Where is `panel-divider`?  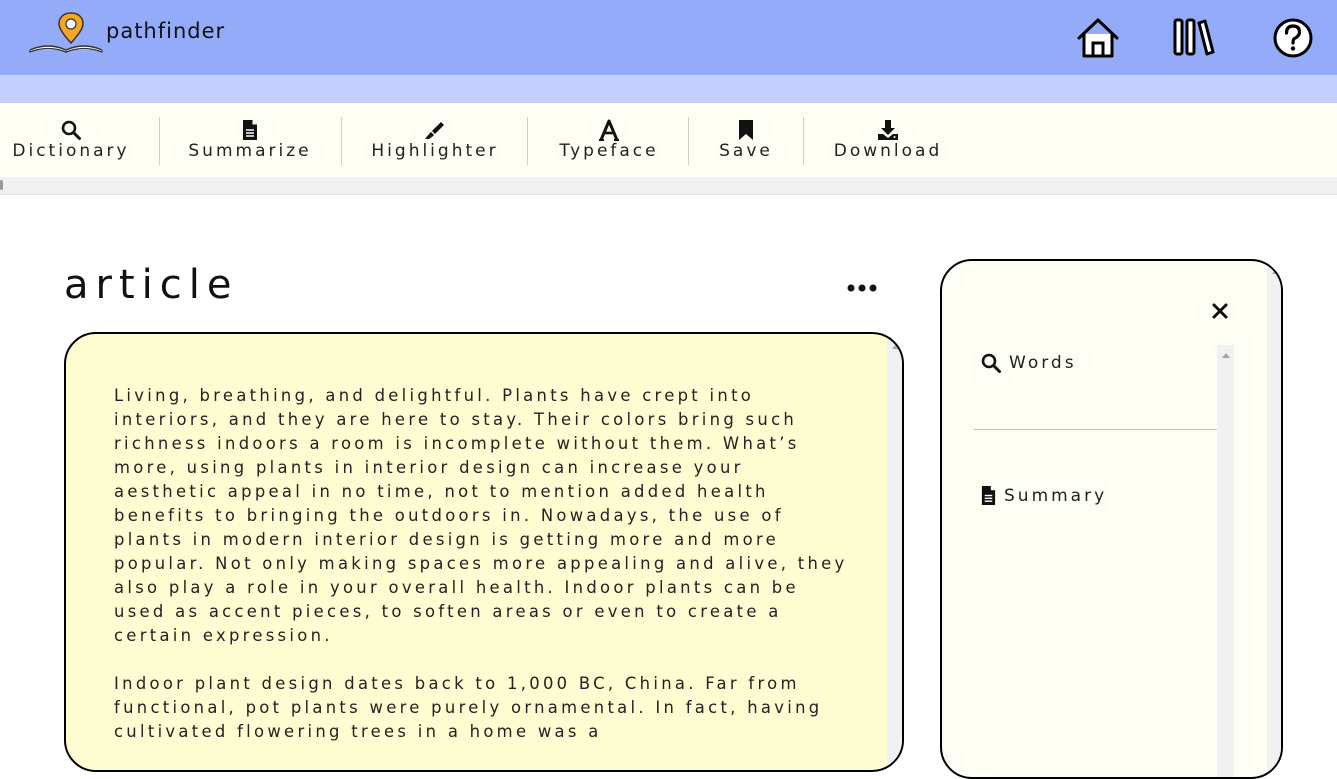 panel-divider is located at coordinates (1095, 429).